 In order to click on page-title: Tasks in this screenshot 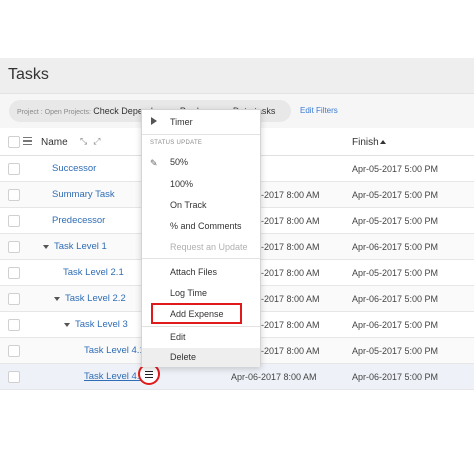, I will do `click(28, 74)`.